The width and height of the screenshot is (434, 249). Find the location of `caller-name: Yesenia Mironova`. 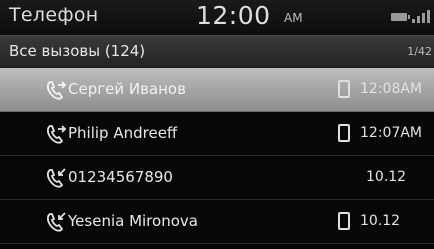

caller-name: Yesenia Mironova is located at coordinates (133, 221).